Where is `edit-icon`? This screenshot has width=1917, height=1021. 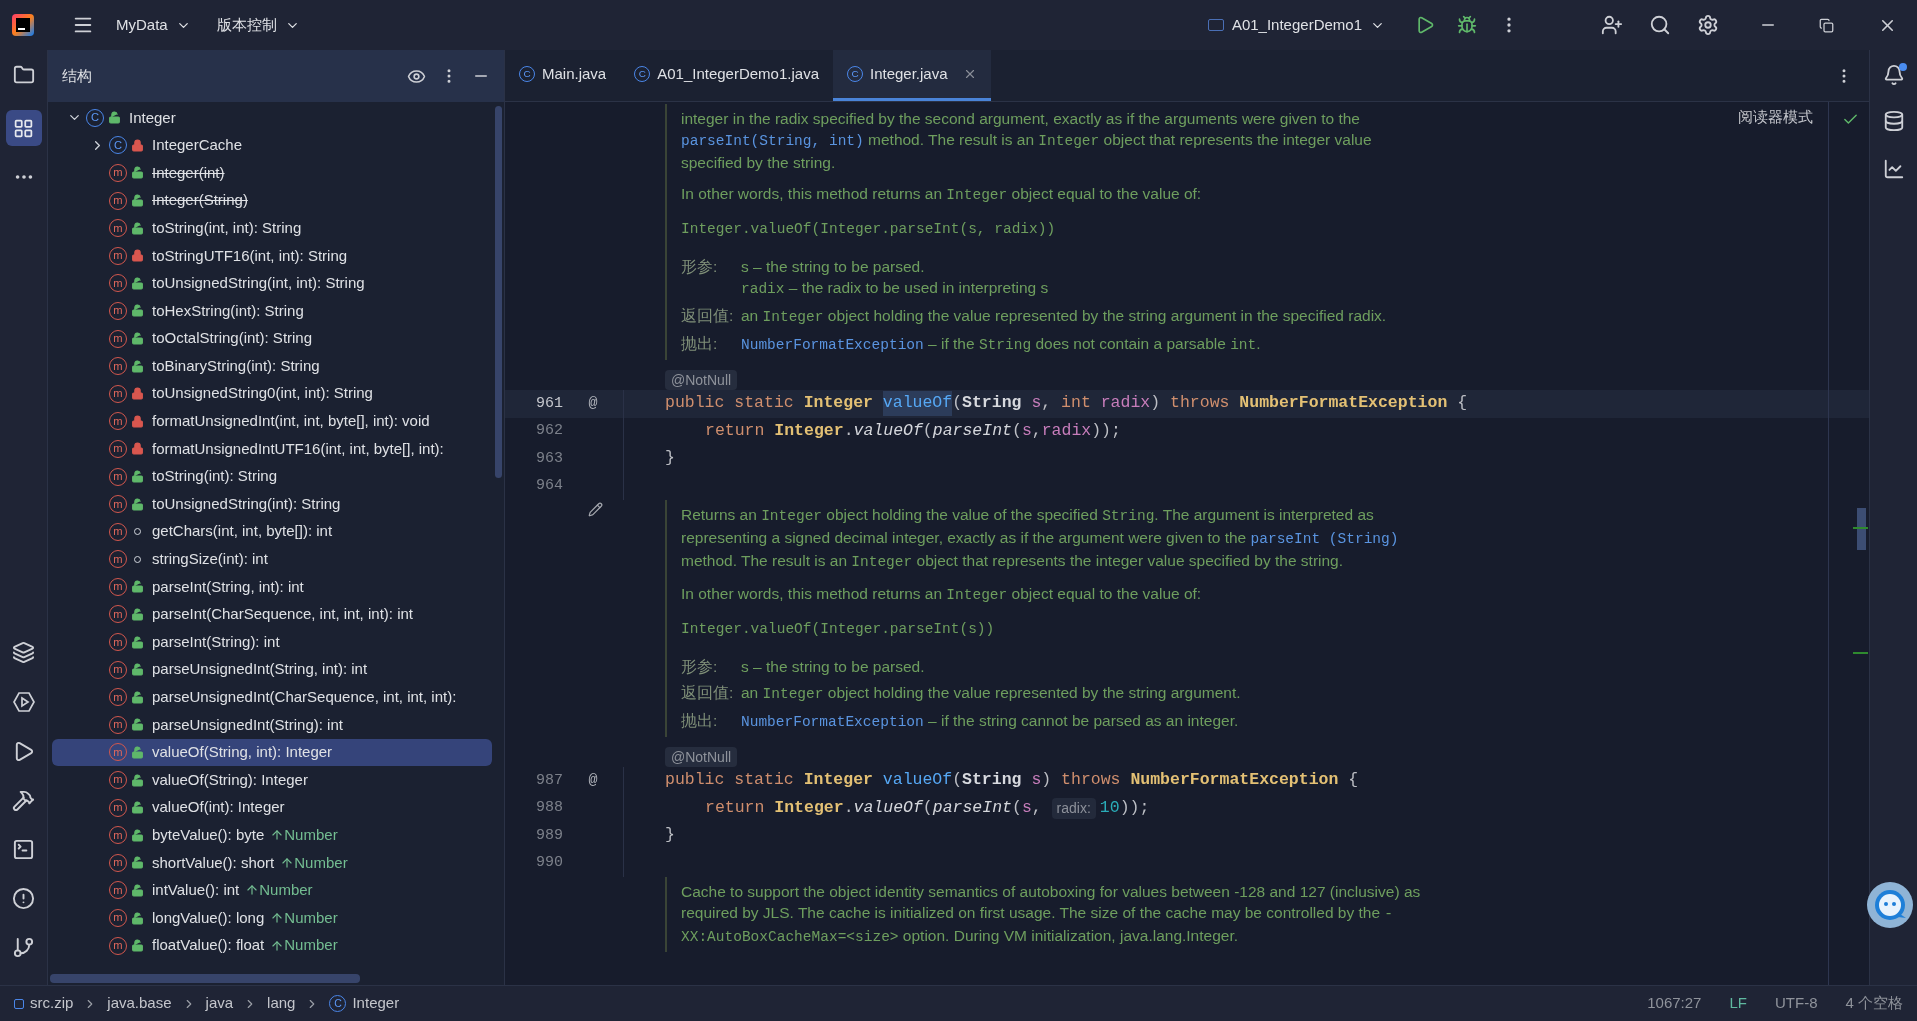
edit-icon is located at coordinates (595, 509).